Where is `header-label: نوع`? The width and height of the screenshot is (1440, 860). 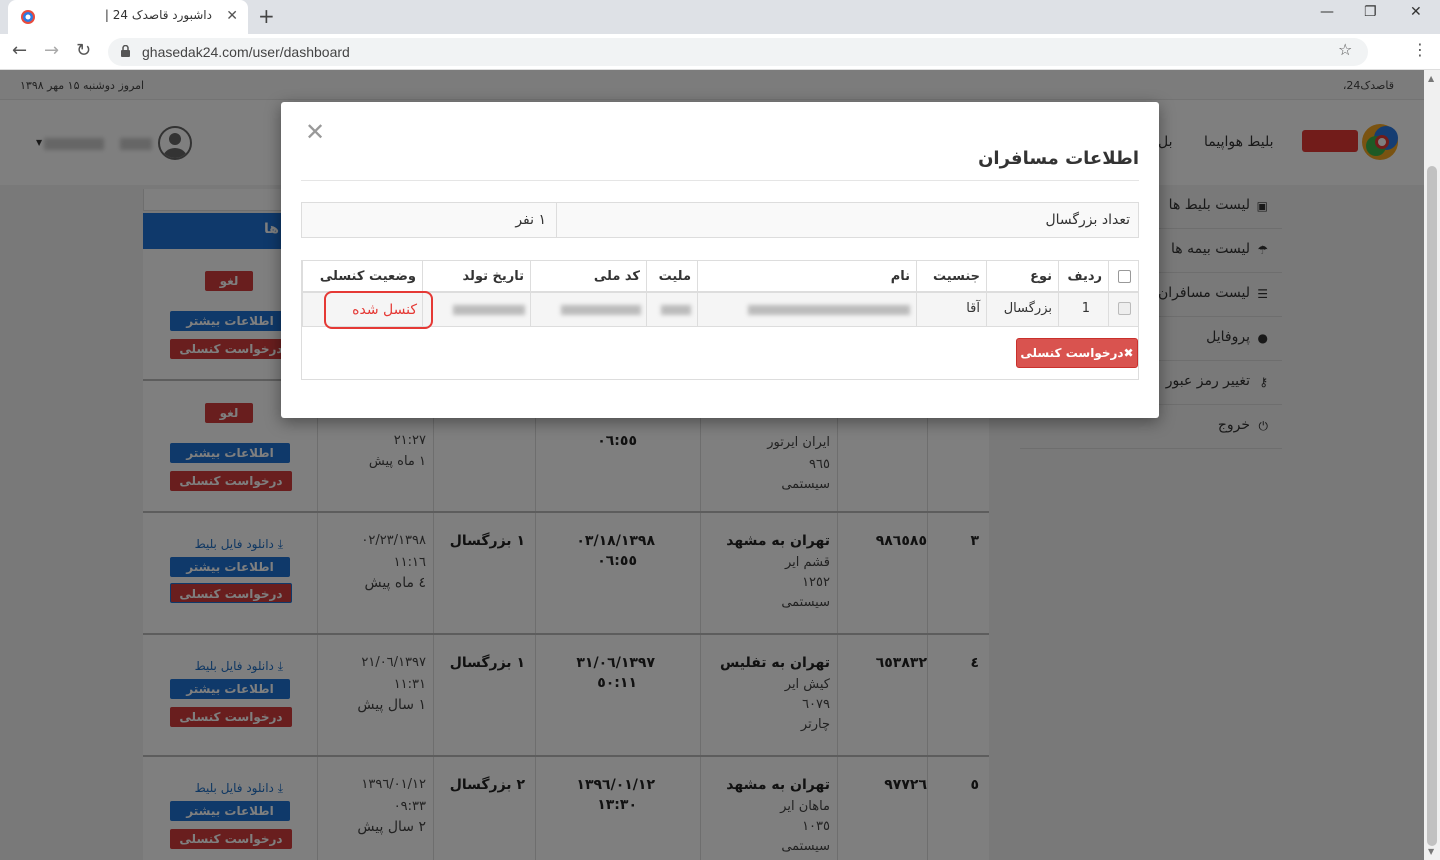
header-label: نوع is located at coordinates (1041, 276).